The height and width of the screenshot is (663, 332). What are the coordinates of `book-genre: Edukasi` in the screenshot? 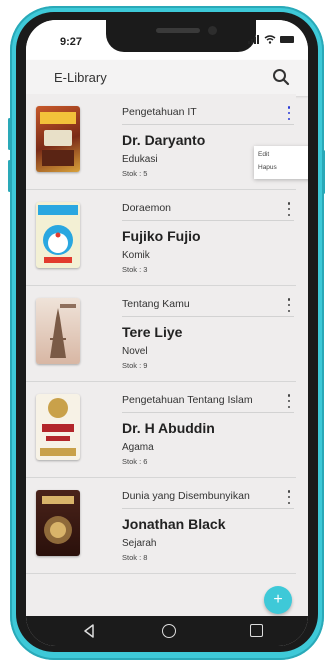 It's located at (140, 159).